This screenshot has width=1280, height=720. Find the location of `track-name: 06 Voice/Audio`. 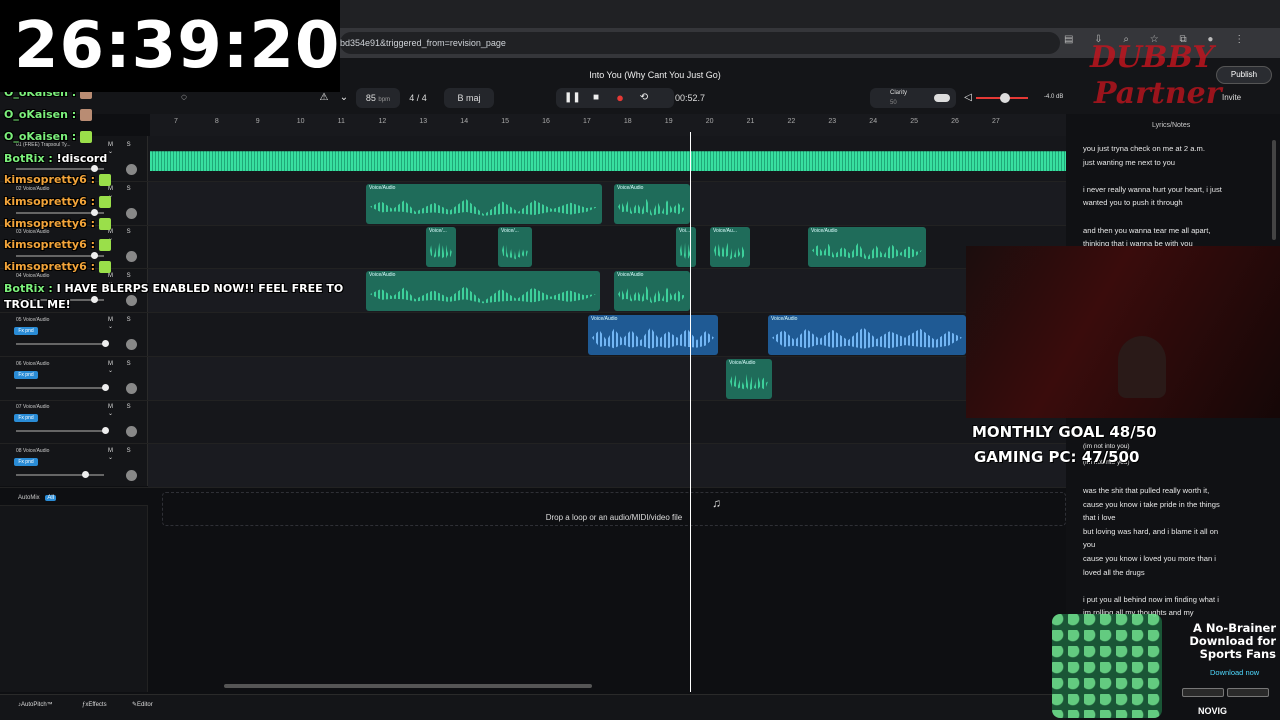

track-name: 06 Voice/Audio is located at coordinates (32, 364).